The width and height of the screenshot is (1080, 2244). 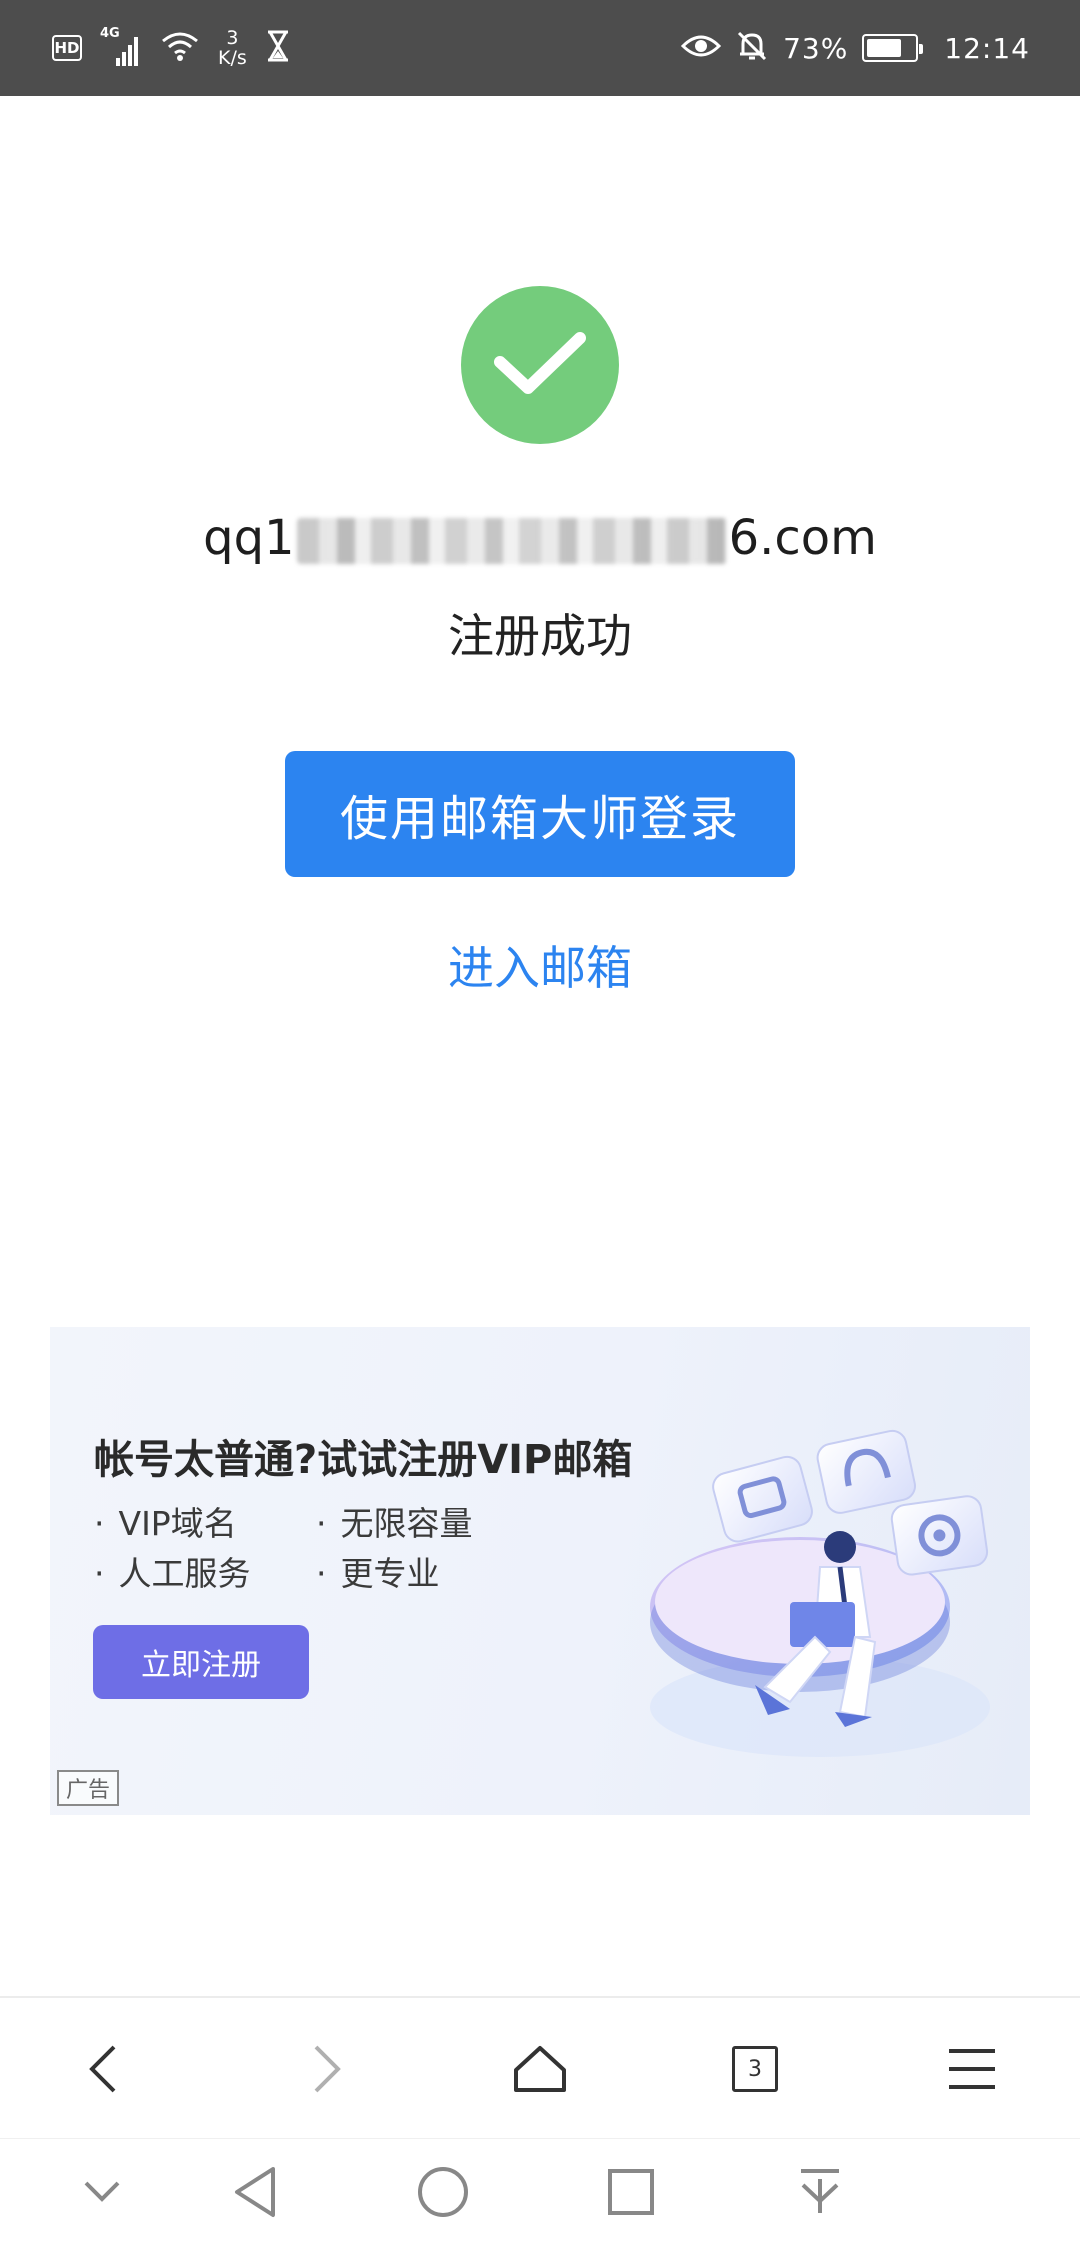 I want to click on tabs-icon: 3, so click(x=755, y=2069).